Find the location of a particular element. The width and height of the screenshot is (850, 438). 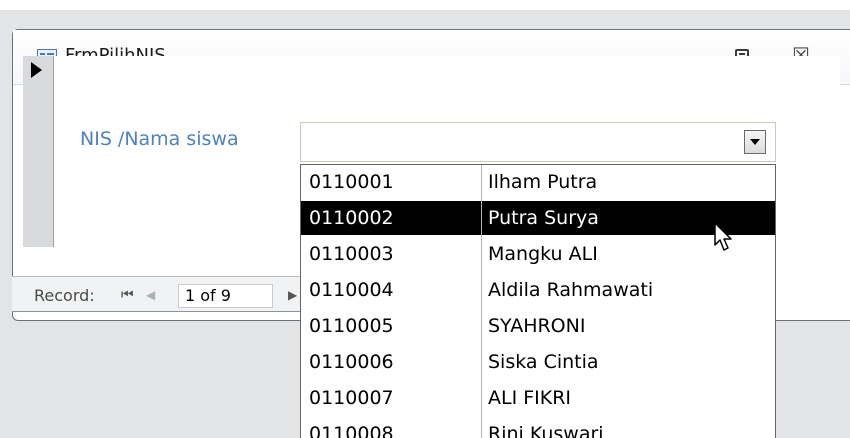

dropdown-row: 0110001 Ilham Putra is located at coordinates (538, 182).